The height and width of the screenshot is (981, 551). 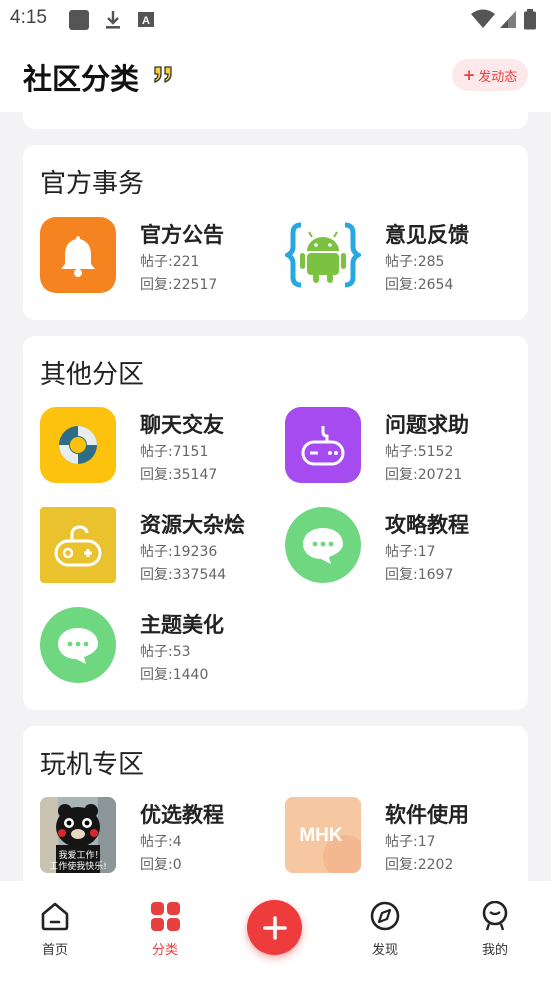 What do you see at coordinates (92, 184) in the screenshot?
I see `section-title: 官方事务` at bounding box center [92, 184].